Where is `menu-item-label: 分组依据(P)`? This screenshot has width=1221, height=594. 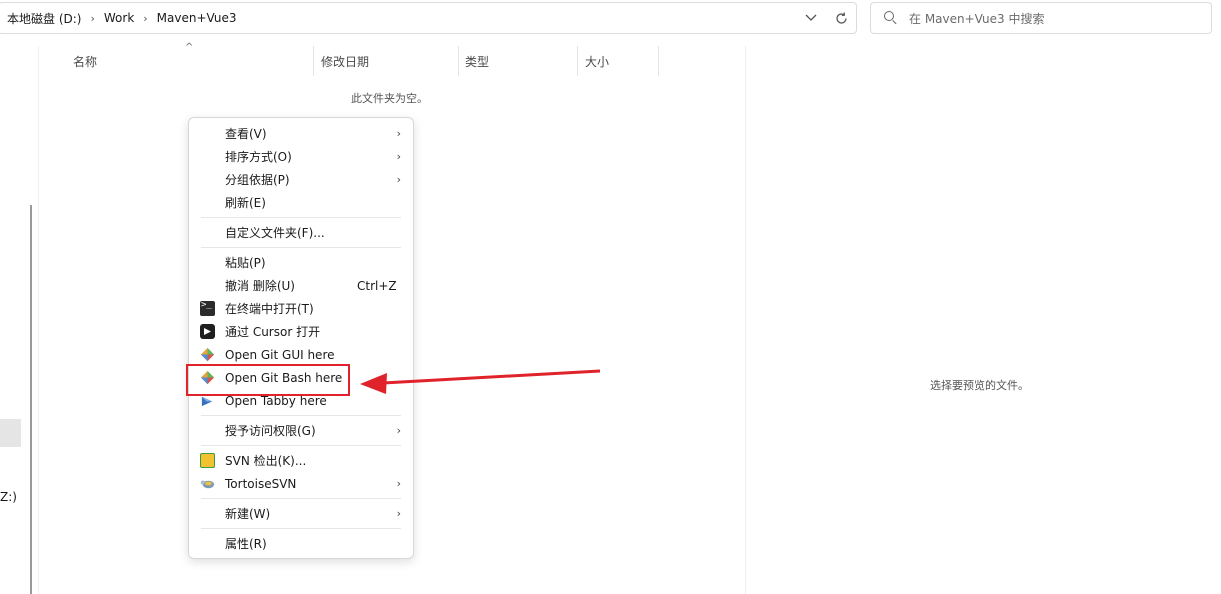 menu-item-label: 分组依据(P) is located at coordinates (257, 180).